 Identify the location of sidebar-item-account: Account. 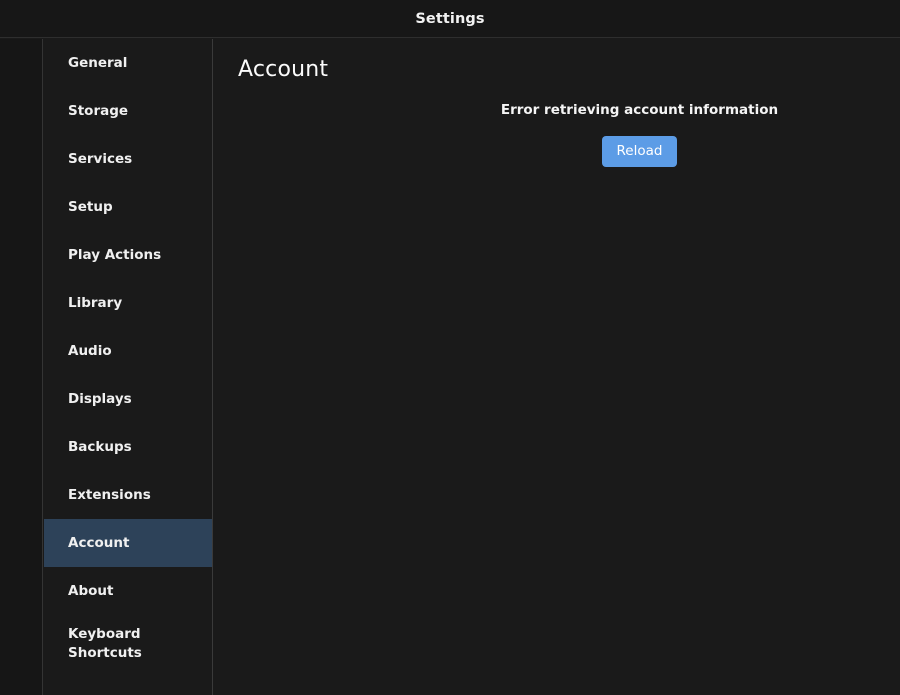
(128, 543).